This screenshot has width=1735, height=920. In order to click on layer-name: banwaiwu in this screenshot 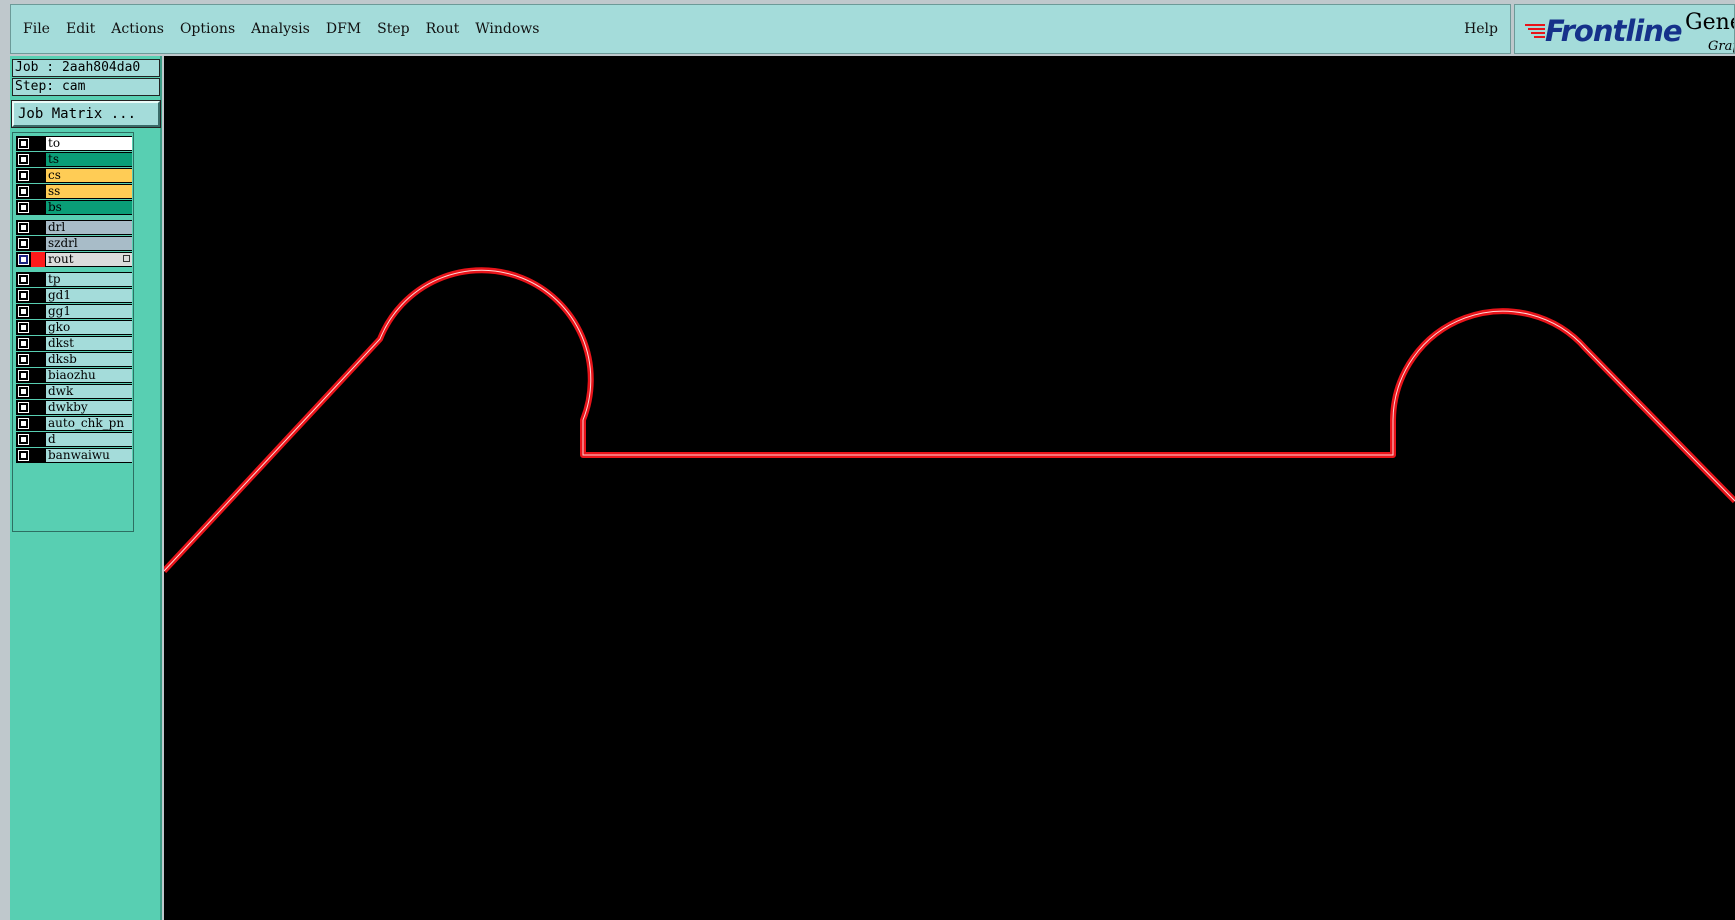, I will do `click(89, 455)`.